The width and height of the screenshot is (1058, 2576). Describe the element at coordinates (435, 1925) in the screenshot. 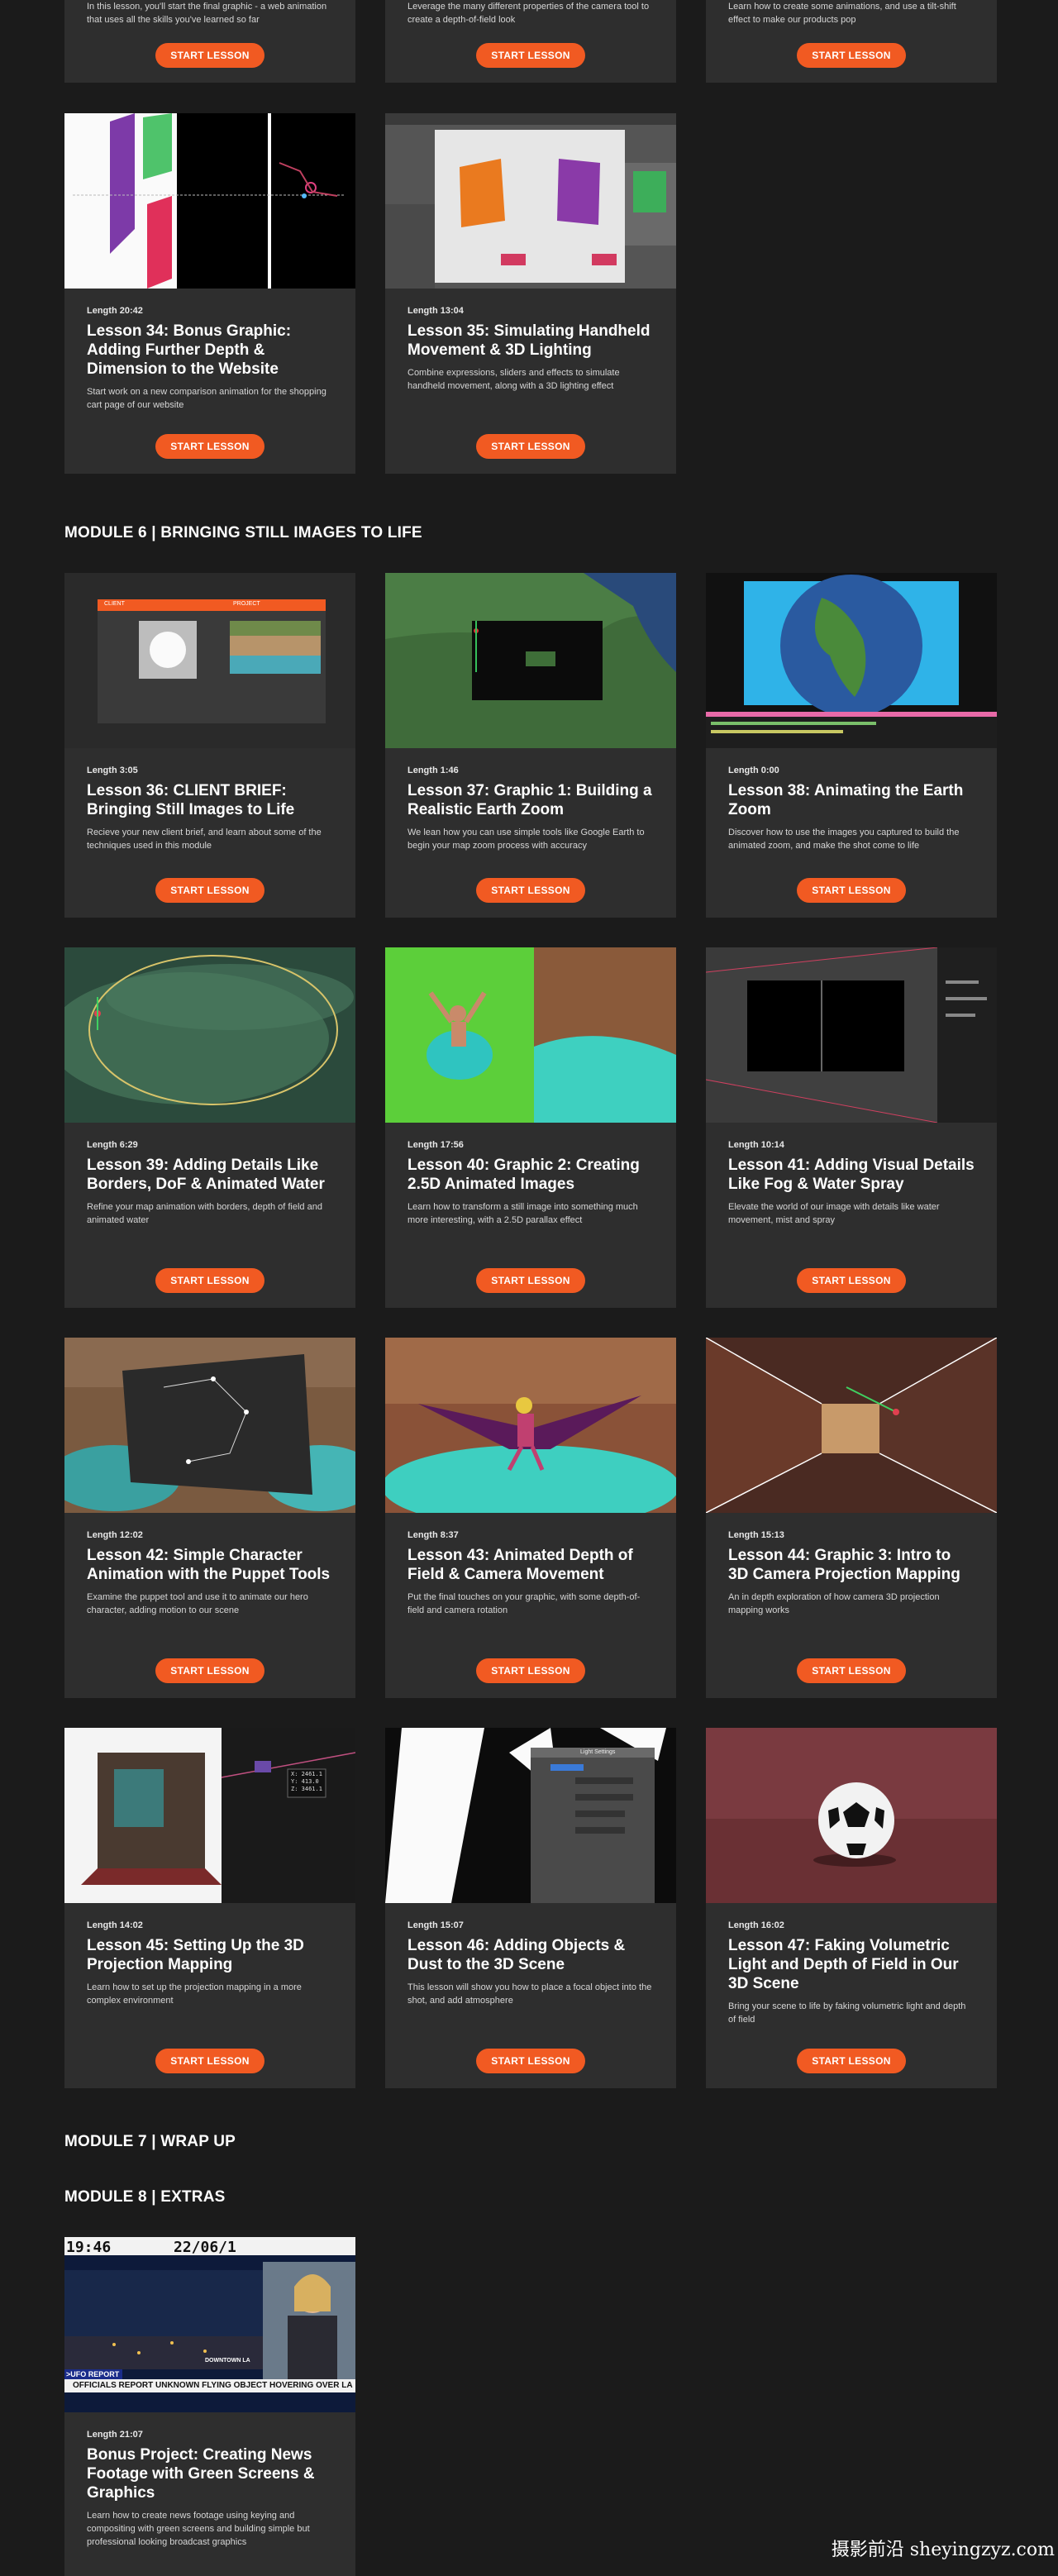

I see `lesson-length: Length 15:07` at that location.